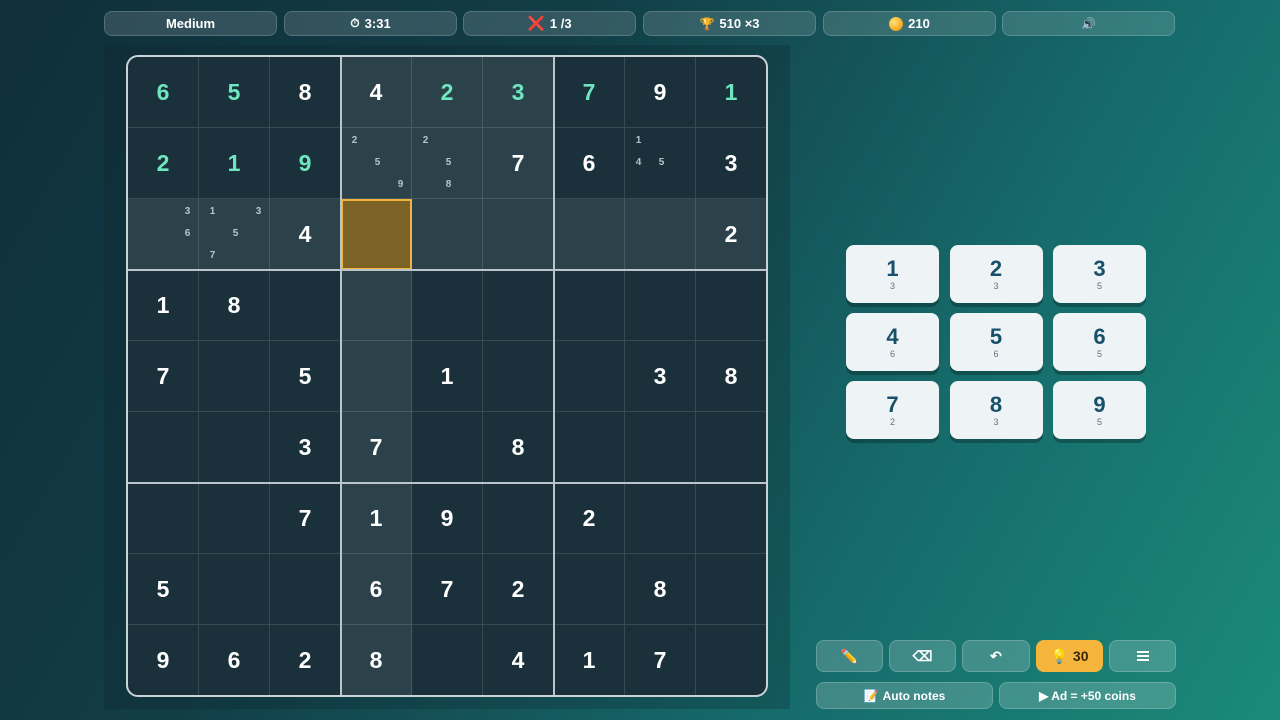  I want to click on cell-digit: 3, so click(660, 375).